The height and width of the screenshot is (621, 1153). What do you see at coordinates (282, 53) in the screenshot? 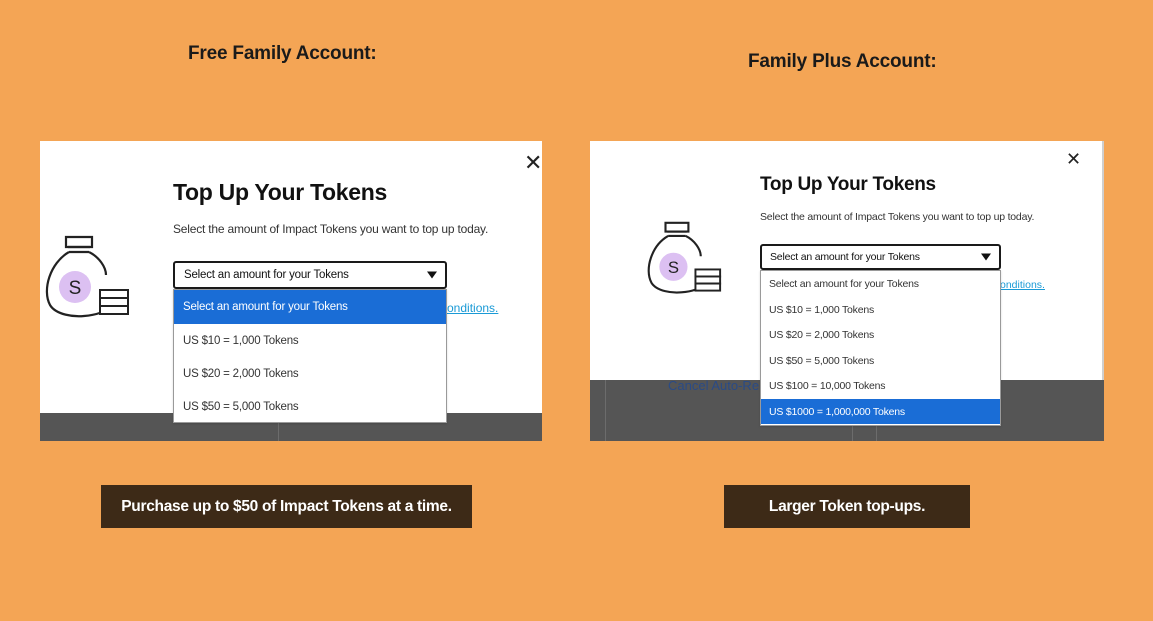
I see `free-family-heading: Free Family Account:` at bounding box center [282, 53].